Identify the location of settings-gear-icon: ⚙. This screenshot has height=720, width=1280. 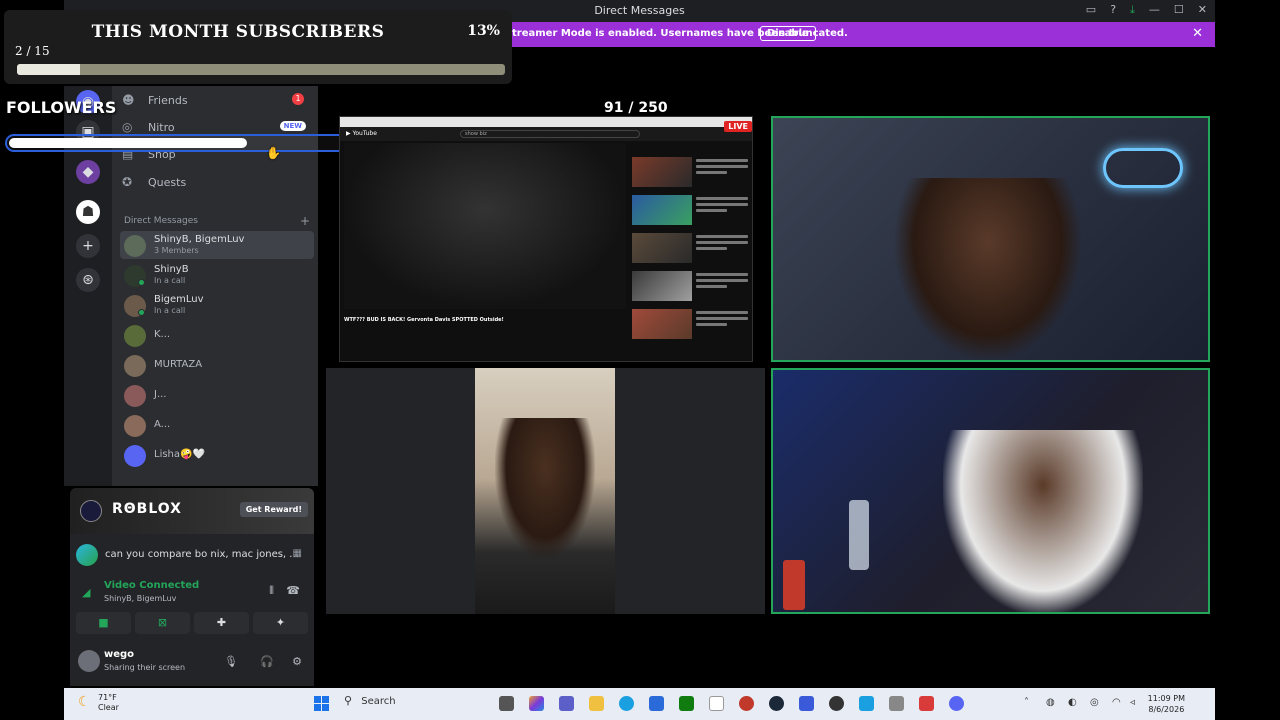
(297, 661).